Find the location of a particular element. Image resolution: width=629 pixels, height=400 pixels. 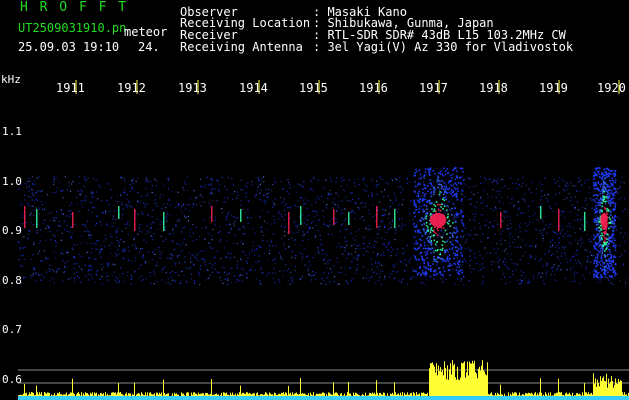

app-name: H R O F F T is located at coordinates (74, 7).